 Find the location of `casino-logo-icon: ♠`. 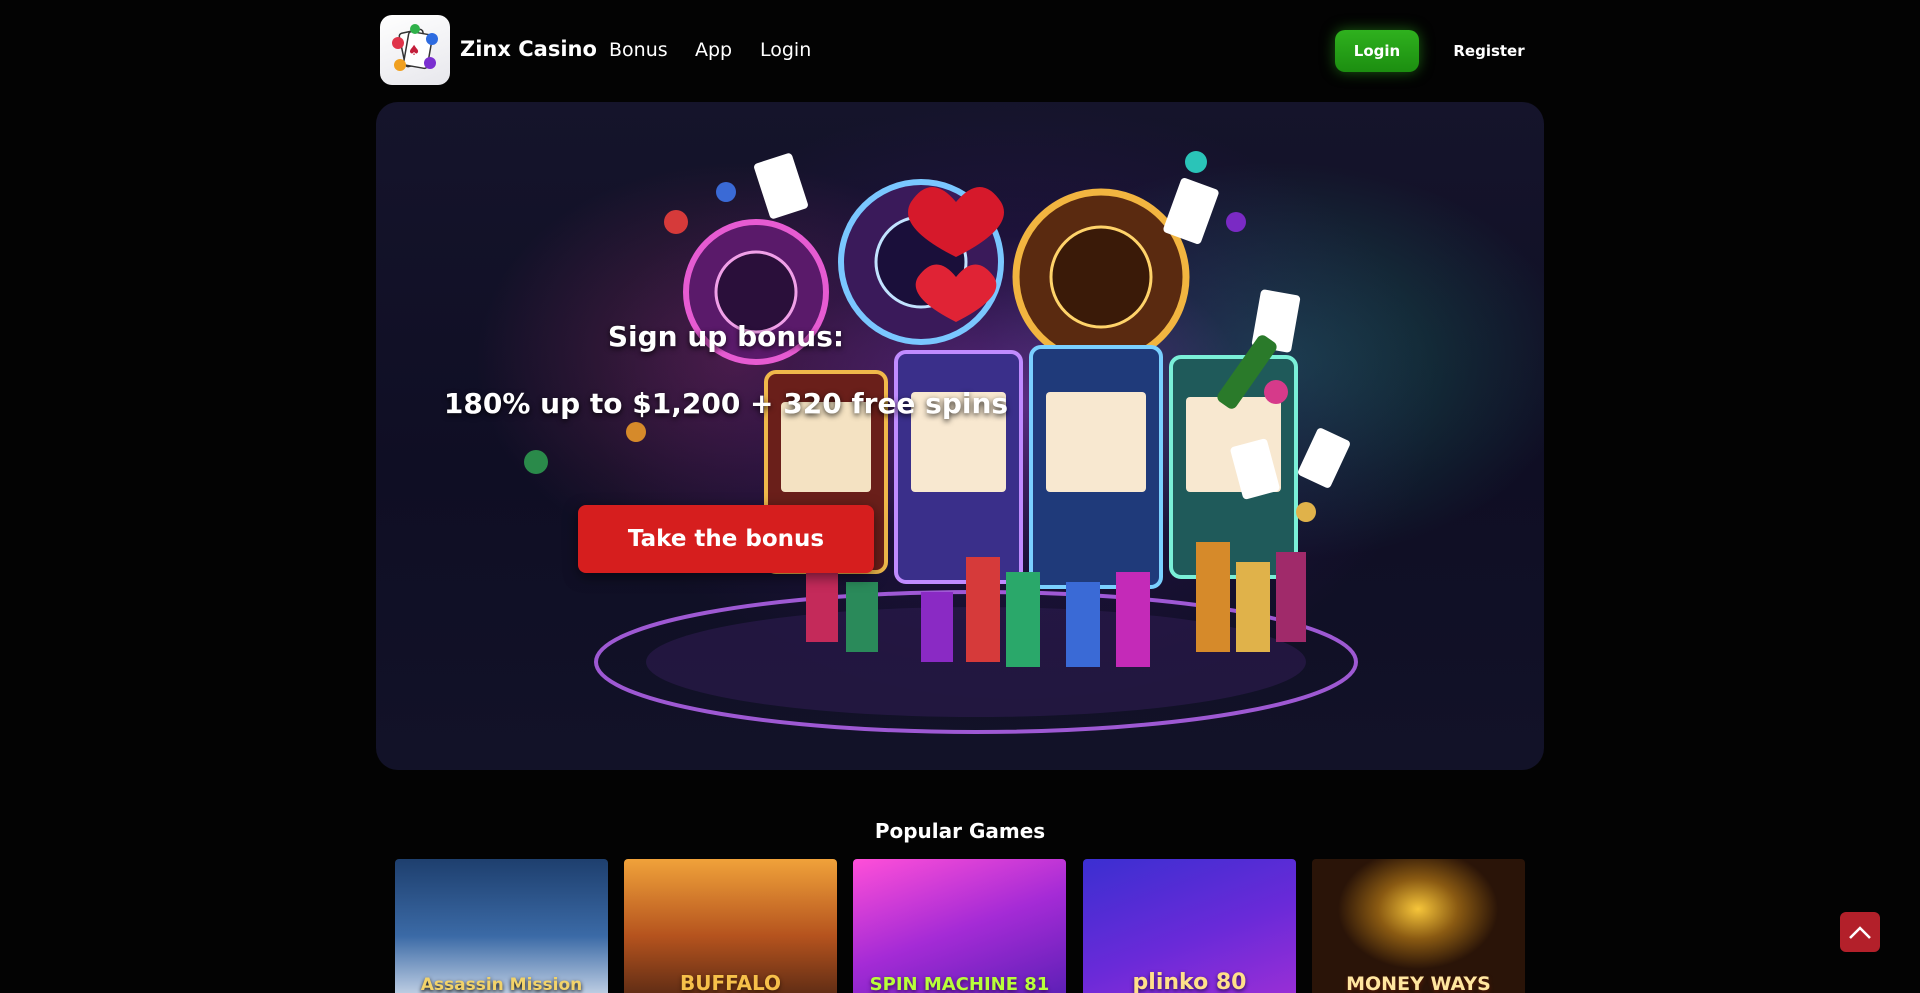

casino-logo-icon: ♠ is located at coordinates (415, 50).